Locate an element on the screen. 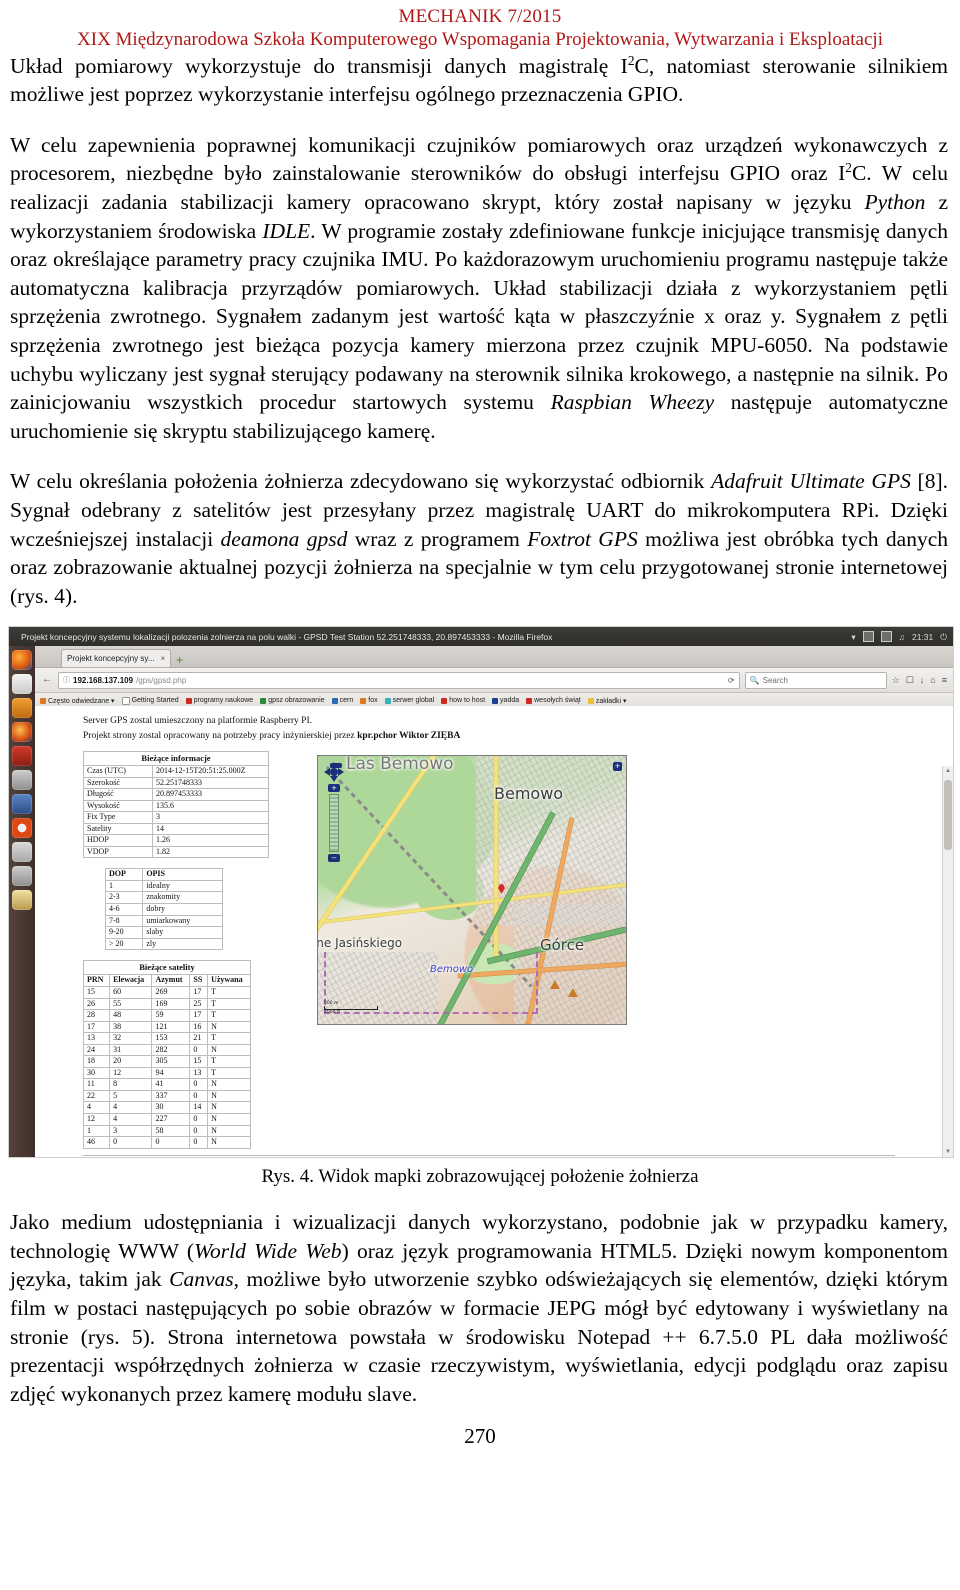 This screenshot has height=1590, width=960. system-tray: ▾ ♫ 21:31 ⏻ is located at coordinates (899, 637).